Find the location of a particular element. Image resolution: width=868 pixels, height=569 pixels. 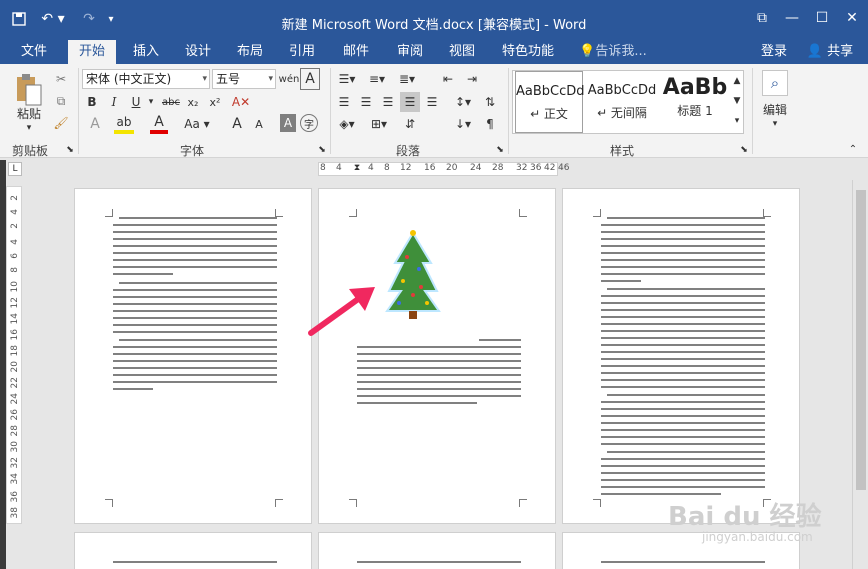

paste-dropdown-icon: ▾ is located at coordinates (29, 128).